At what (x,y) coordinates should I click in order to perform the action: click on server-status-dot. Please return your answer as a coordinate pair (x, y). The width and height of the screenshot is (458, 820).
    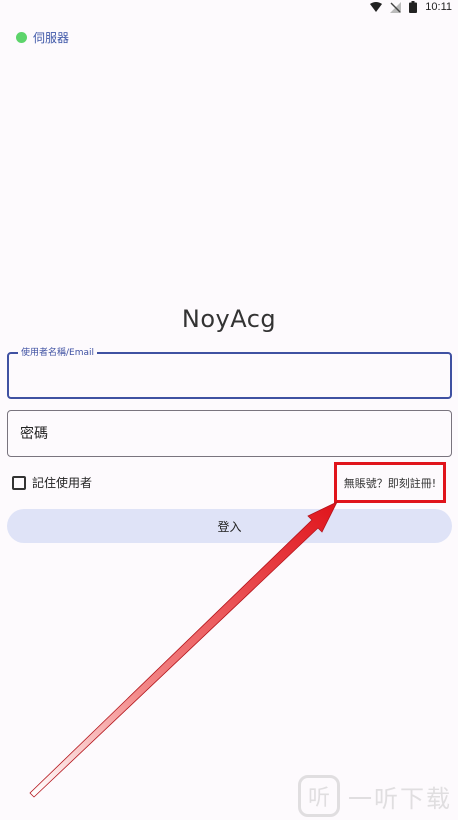
    Looking at the image, I should click on (21, 37).